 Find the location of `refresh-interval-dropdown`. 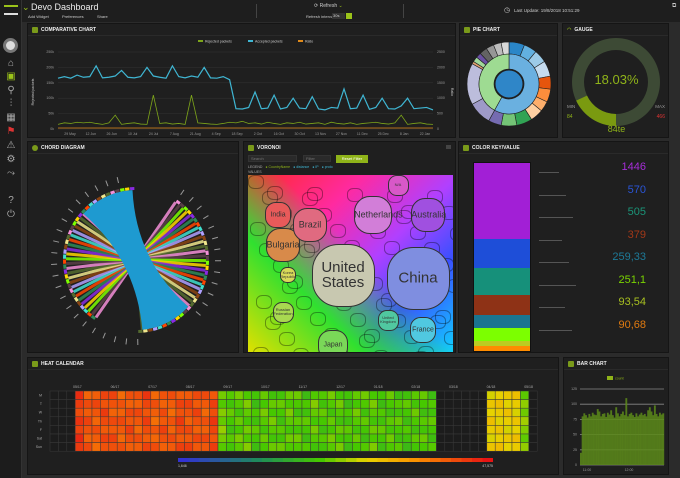

refresh-interval-dropdown is located at coordinates (349, 16).